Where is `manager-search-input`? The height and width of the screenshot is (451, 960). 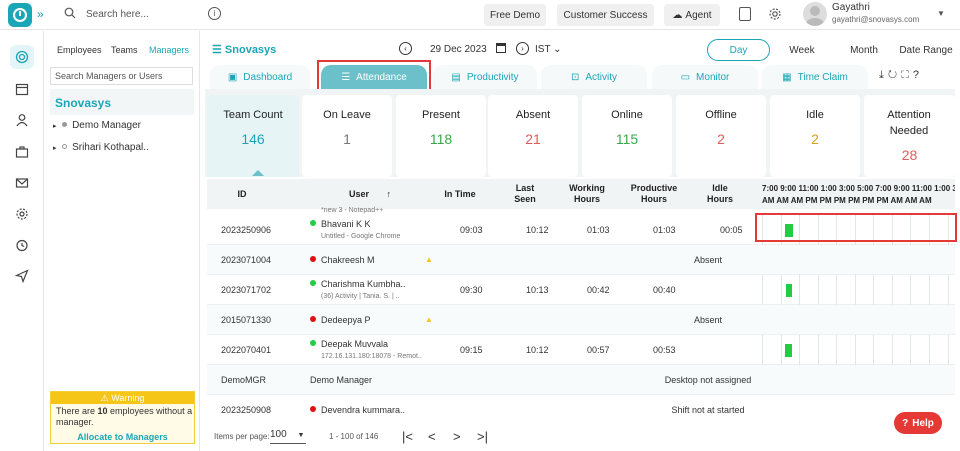 manager-search-input is located at coordinates (121, 76).